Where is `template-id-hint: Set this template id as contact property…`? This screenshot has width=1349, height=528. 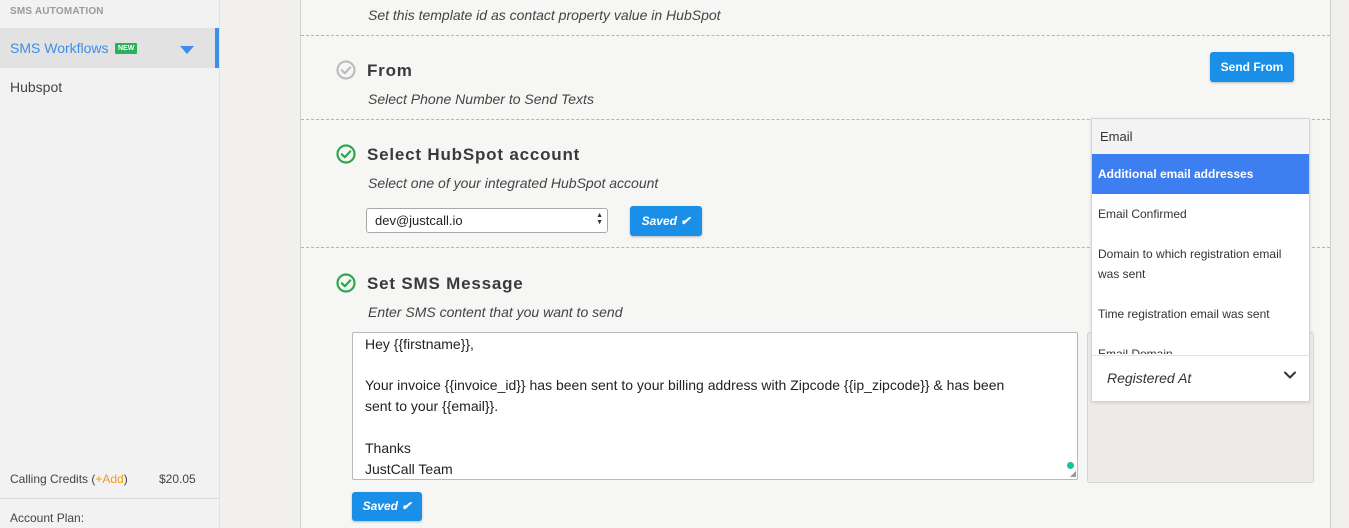 template-id-hint: Set this template id as contact property… is located at coordinates (544, 15).